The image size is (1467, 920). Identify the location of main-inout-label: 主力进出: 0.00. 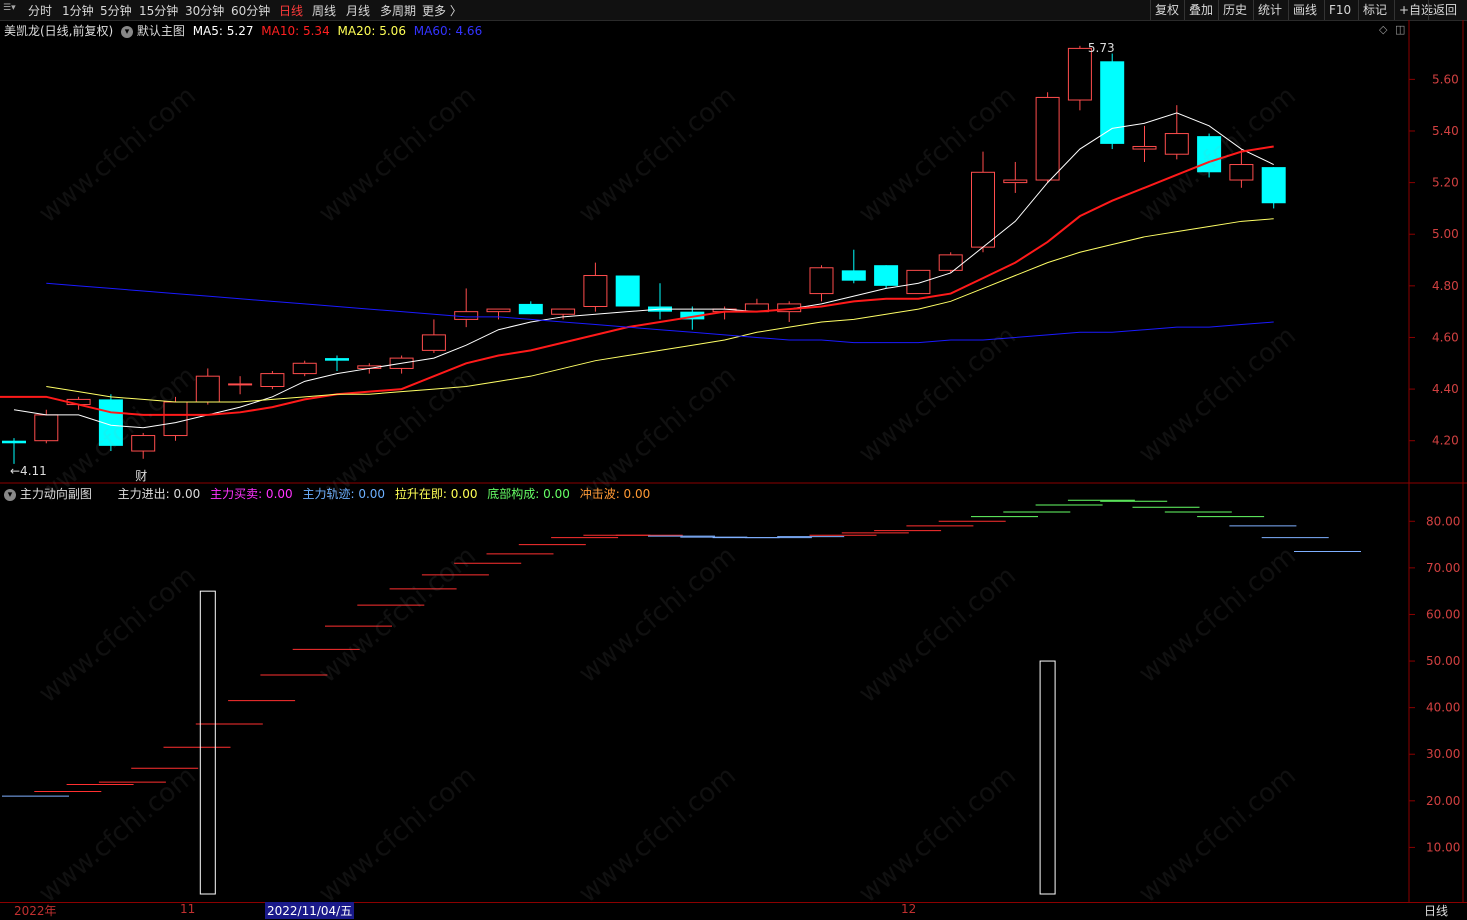
(159, 494).